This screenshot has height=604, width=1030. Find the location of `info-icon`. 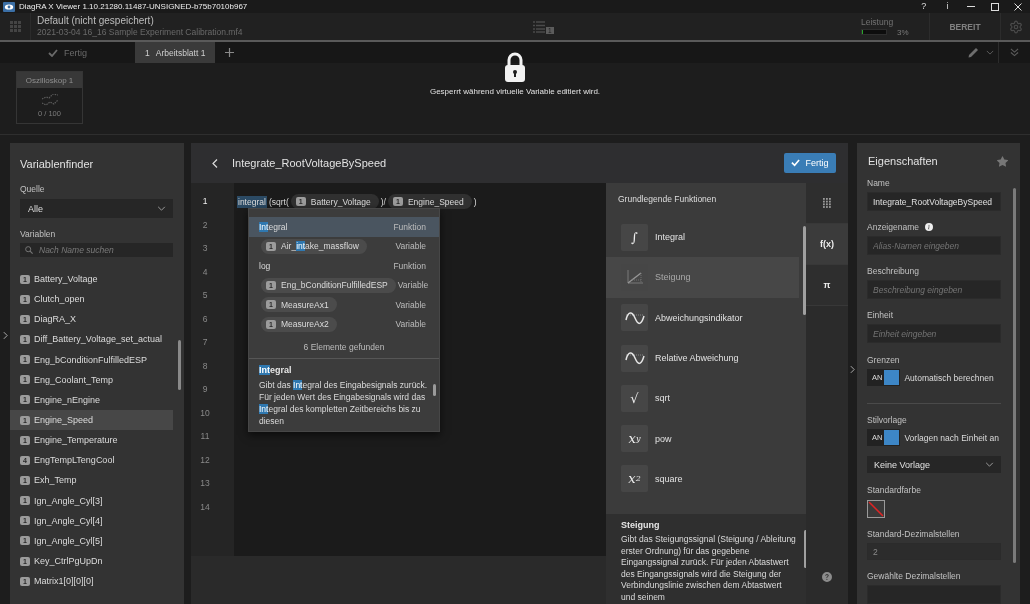

info-icon is located at coordinates (929, 227).